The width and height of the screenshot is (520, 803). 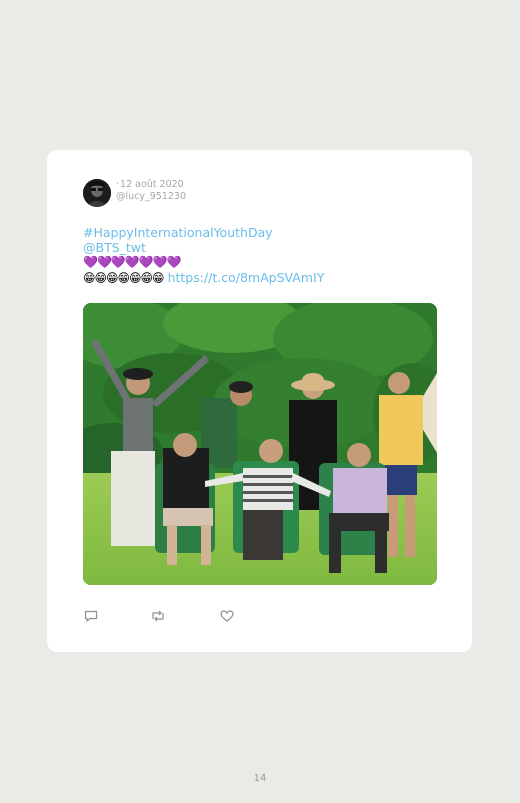 I want to click on page-number: 14, so click(x=260, y=778).